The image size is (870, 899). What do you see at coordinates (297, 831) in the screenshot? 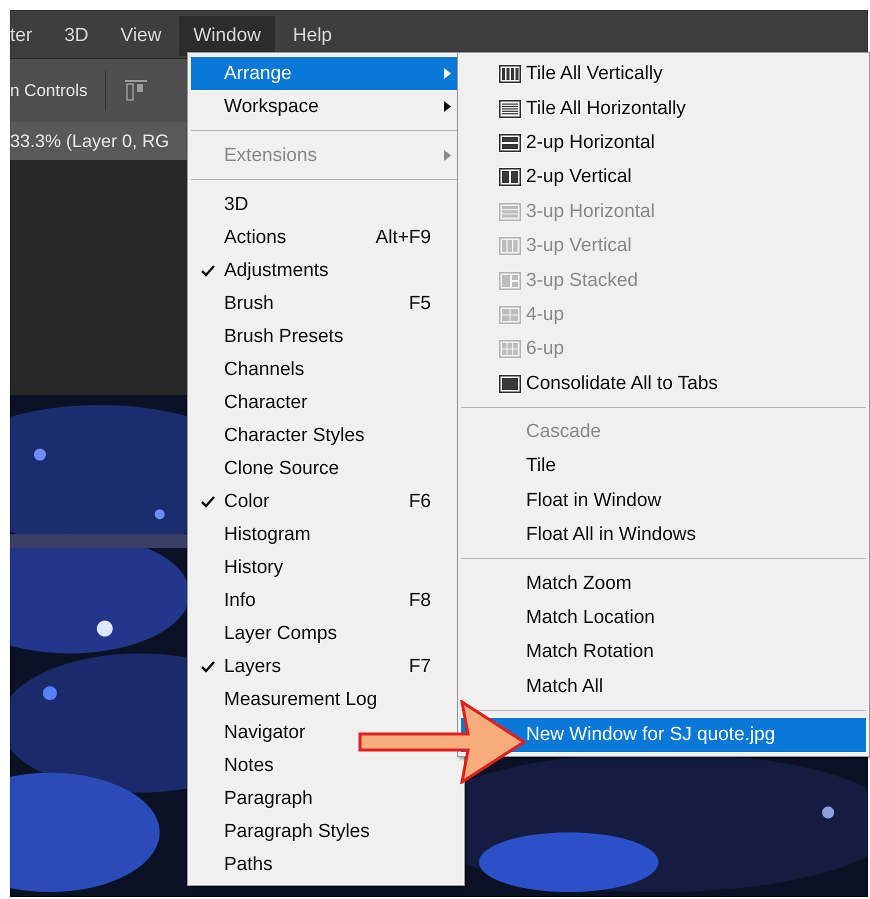
I see `menu-item: Paragraph Styles` at bounding box center [297, 831].